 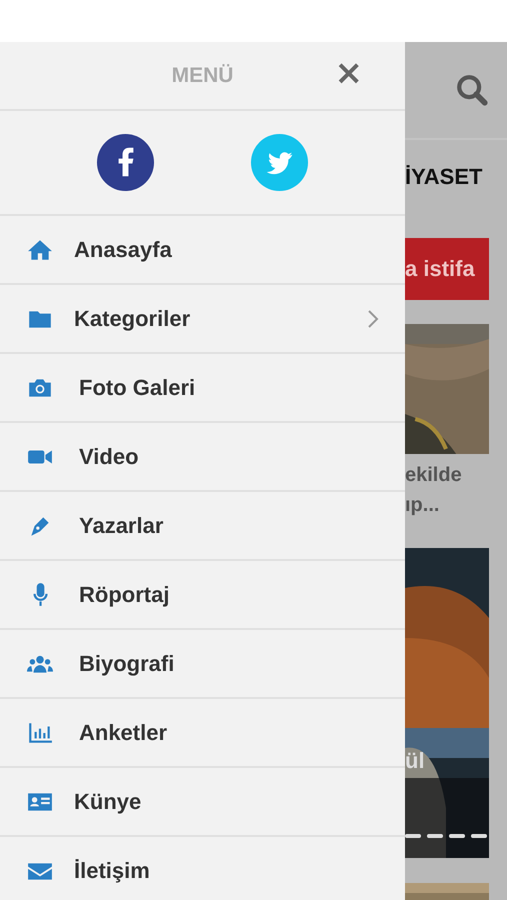 I want to click on menu-title: MENÜ, so click(x=203, y=76).